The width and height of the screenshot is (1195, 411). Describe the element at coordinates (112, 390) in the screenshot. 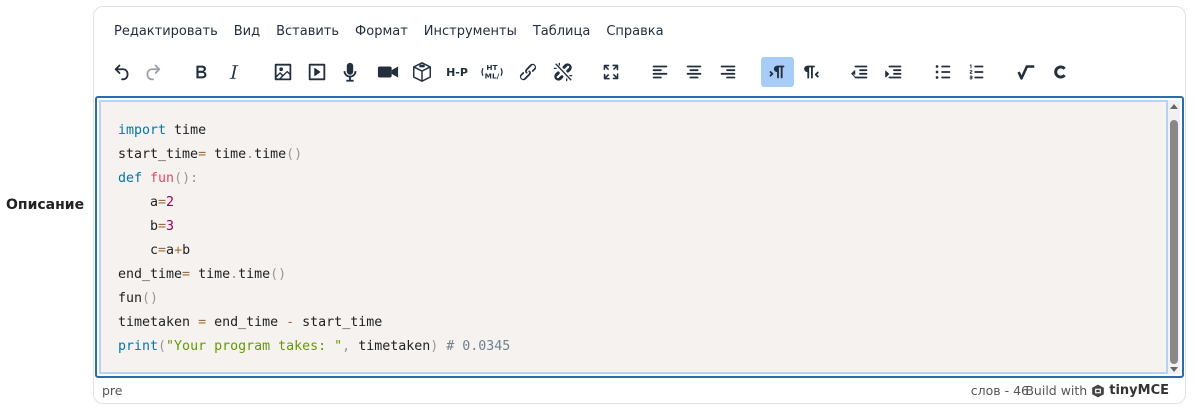

I see `element-path: pre` at that location.